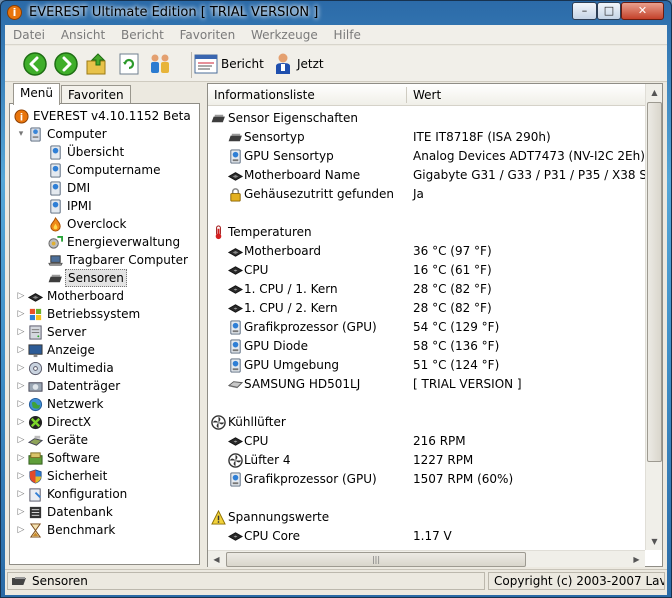 This screenshot has width=672, height=598. What do you see at coordinates (36, 94) in the screenshot?
I see `tab-menu: Menü` at bounding box center [36, 94].